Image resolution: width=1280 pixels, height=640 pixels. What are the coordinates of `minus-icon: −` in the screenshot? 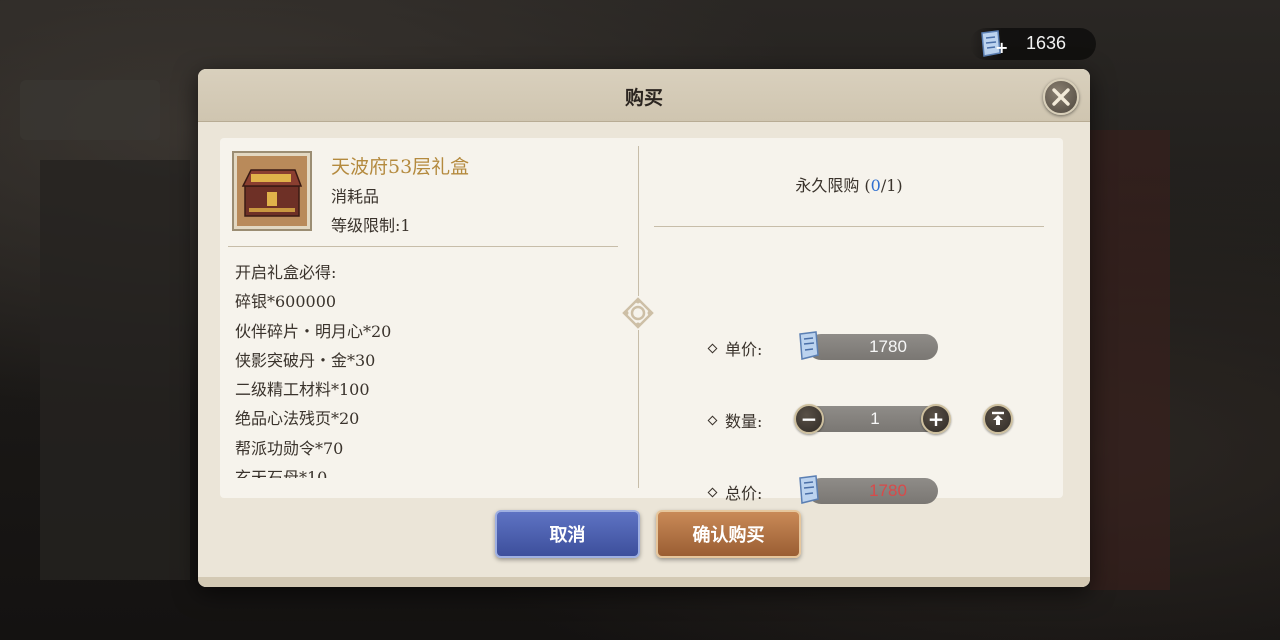 It's located at (809, 419).